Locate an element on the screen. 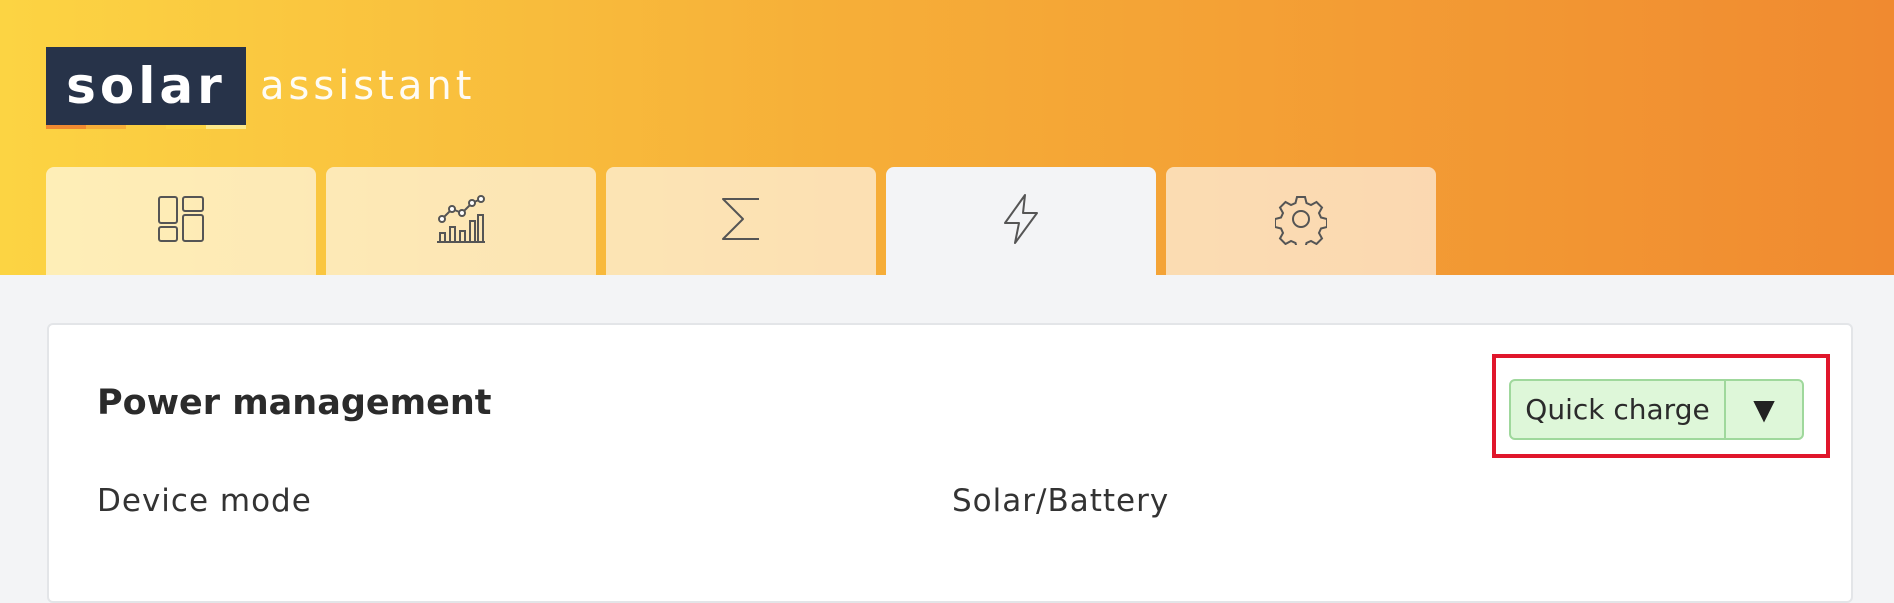 This screenshot has width=1894, height=603. gear-icon is located at coordinates (1301, 221).